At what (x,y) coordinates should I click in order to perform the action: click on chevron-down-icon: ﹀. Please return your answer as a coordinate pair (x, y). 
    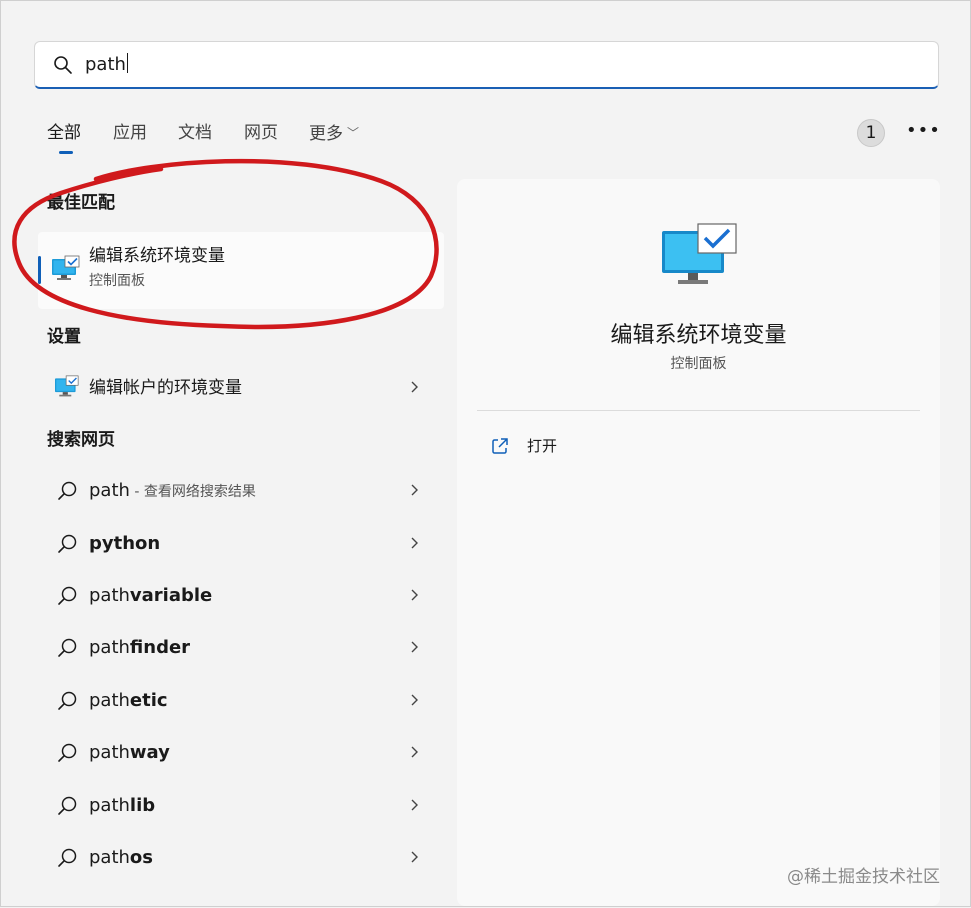
    Looking at the image, I should click on (353, 133).